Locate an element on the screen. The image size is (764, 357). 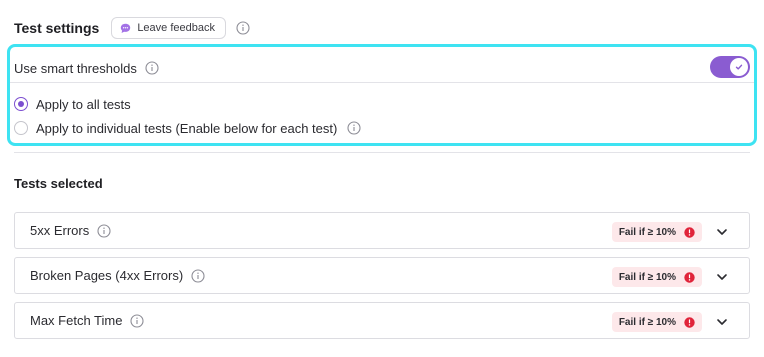
test-name: Broken Pages (4xx Errors) is located at coordinates (107, 275).